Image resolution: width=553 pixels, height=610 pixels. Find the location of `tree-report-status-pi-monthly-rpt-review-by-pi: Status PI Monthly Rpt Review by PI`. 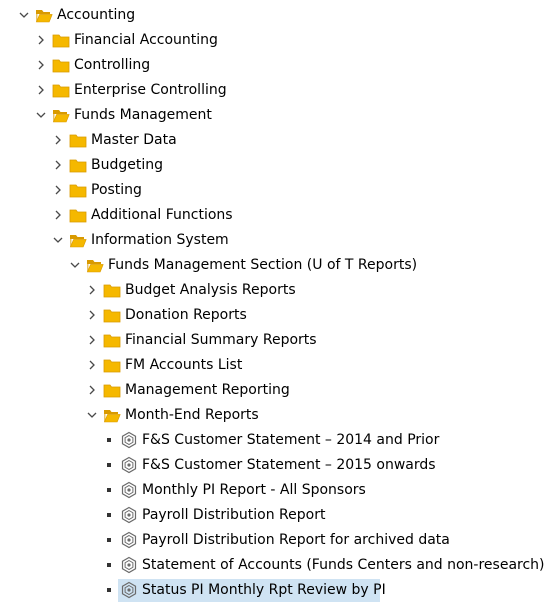

tree-report-status-pi-monthly-rpt-review-by-pi: Status PI Monthly Rpt Review by PI is located at coordinates (276, 590).